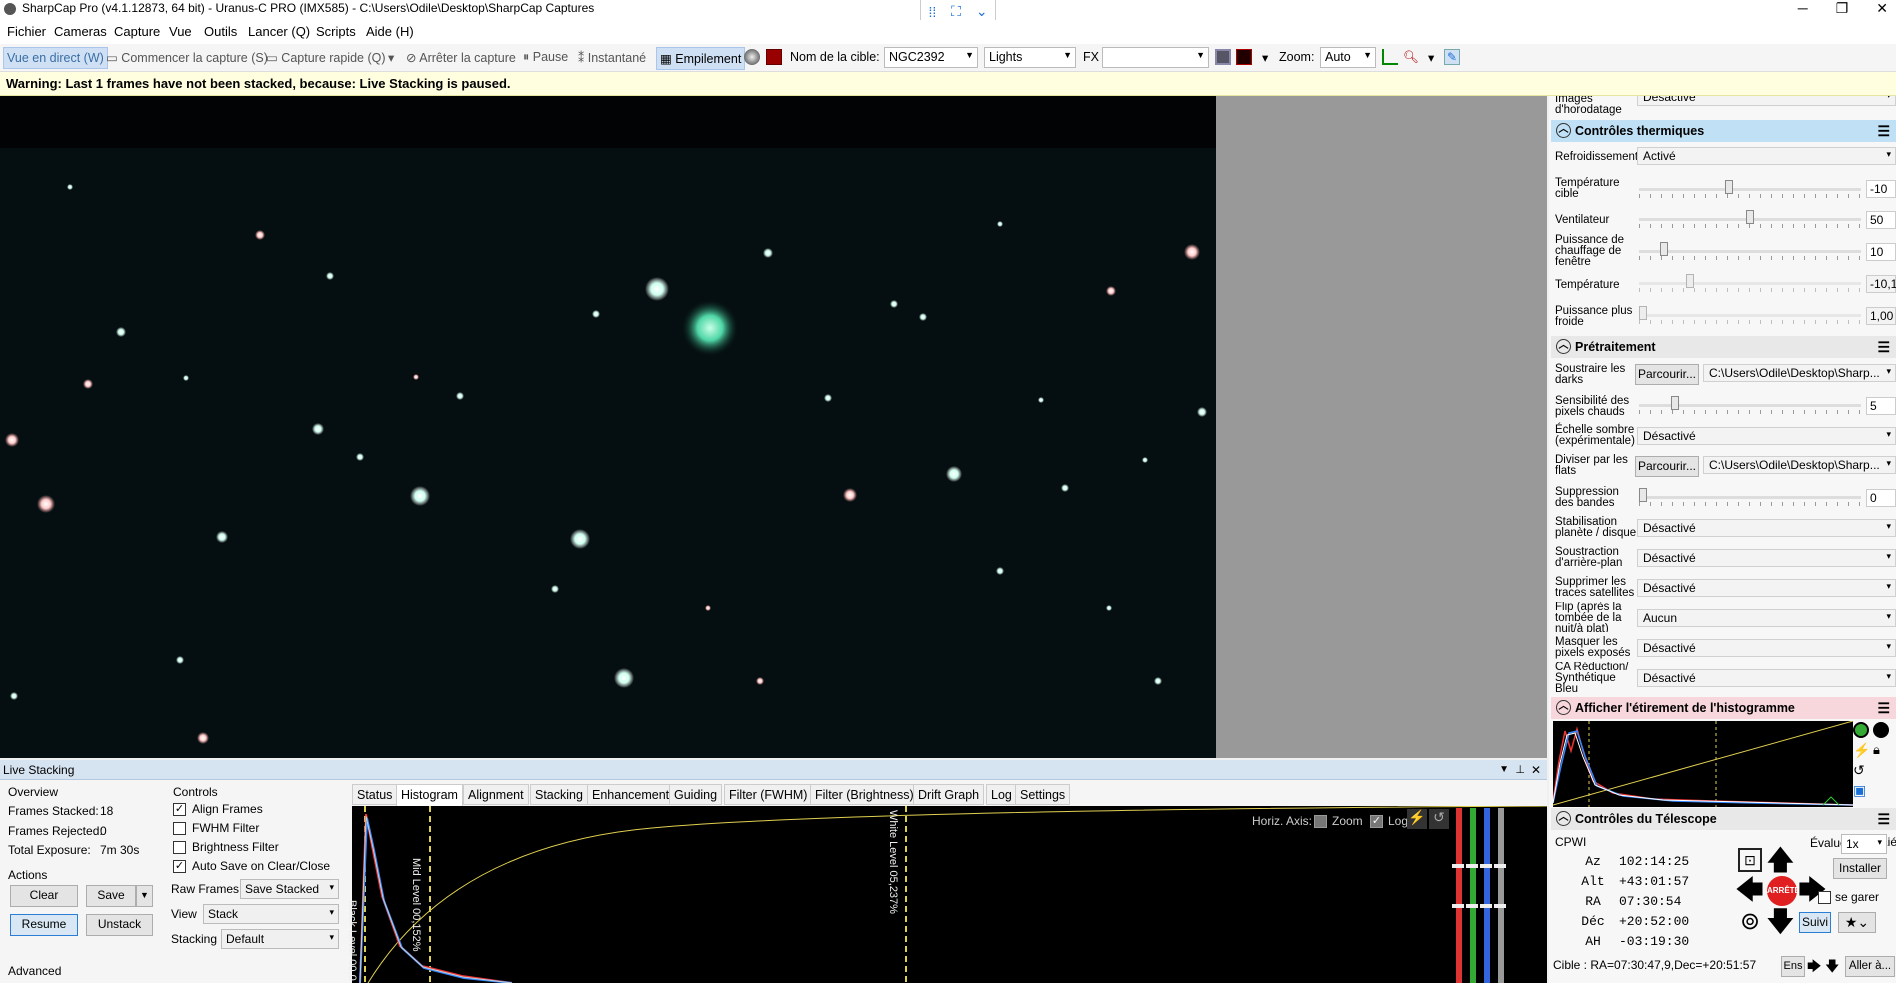  What do you see at coordinates (1411, 57) in the screenshot?
I see `magnifier-icon: 🔍︎` at bounding box center [1411, 57].